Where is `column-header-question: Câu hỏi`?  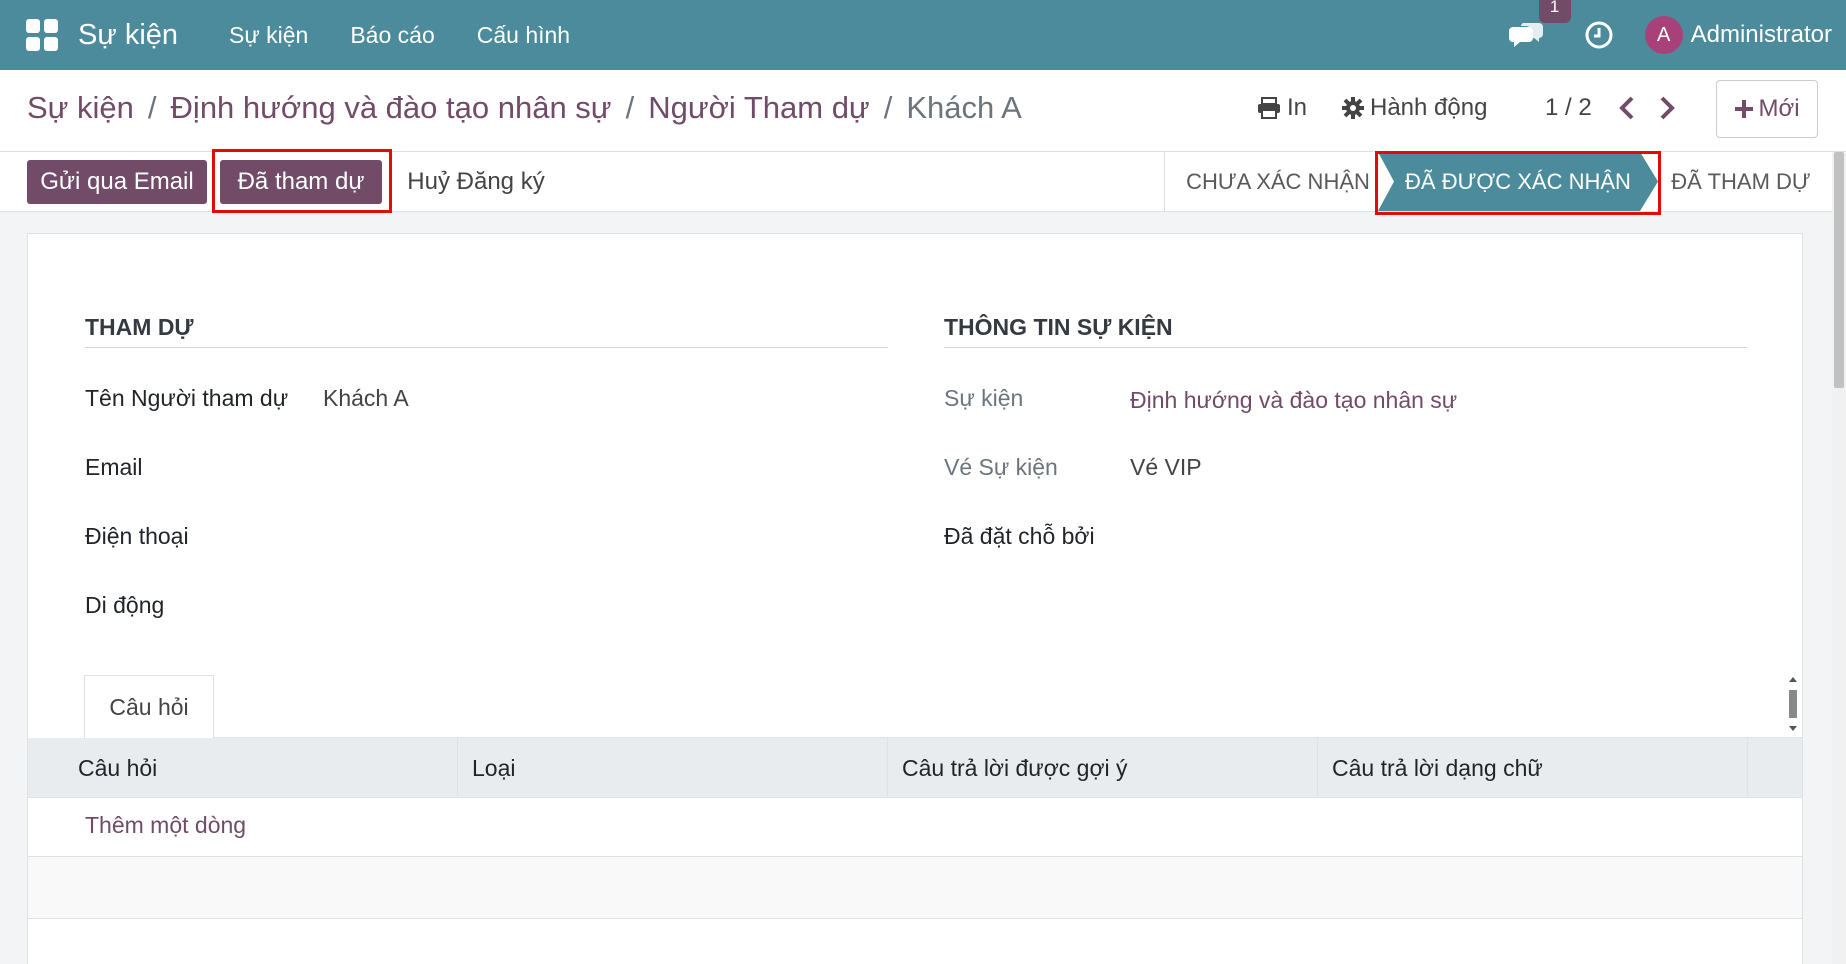
column-header-question: Câu hỏi is located at coordinates (253, 768).